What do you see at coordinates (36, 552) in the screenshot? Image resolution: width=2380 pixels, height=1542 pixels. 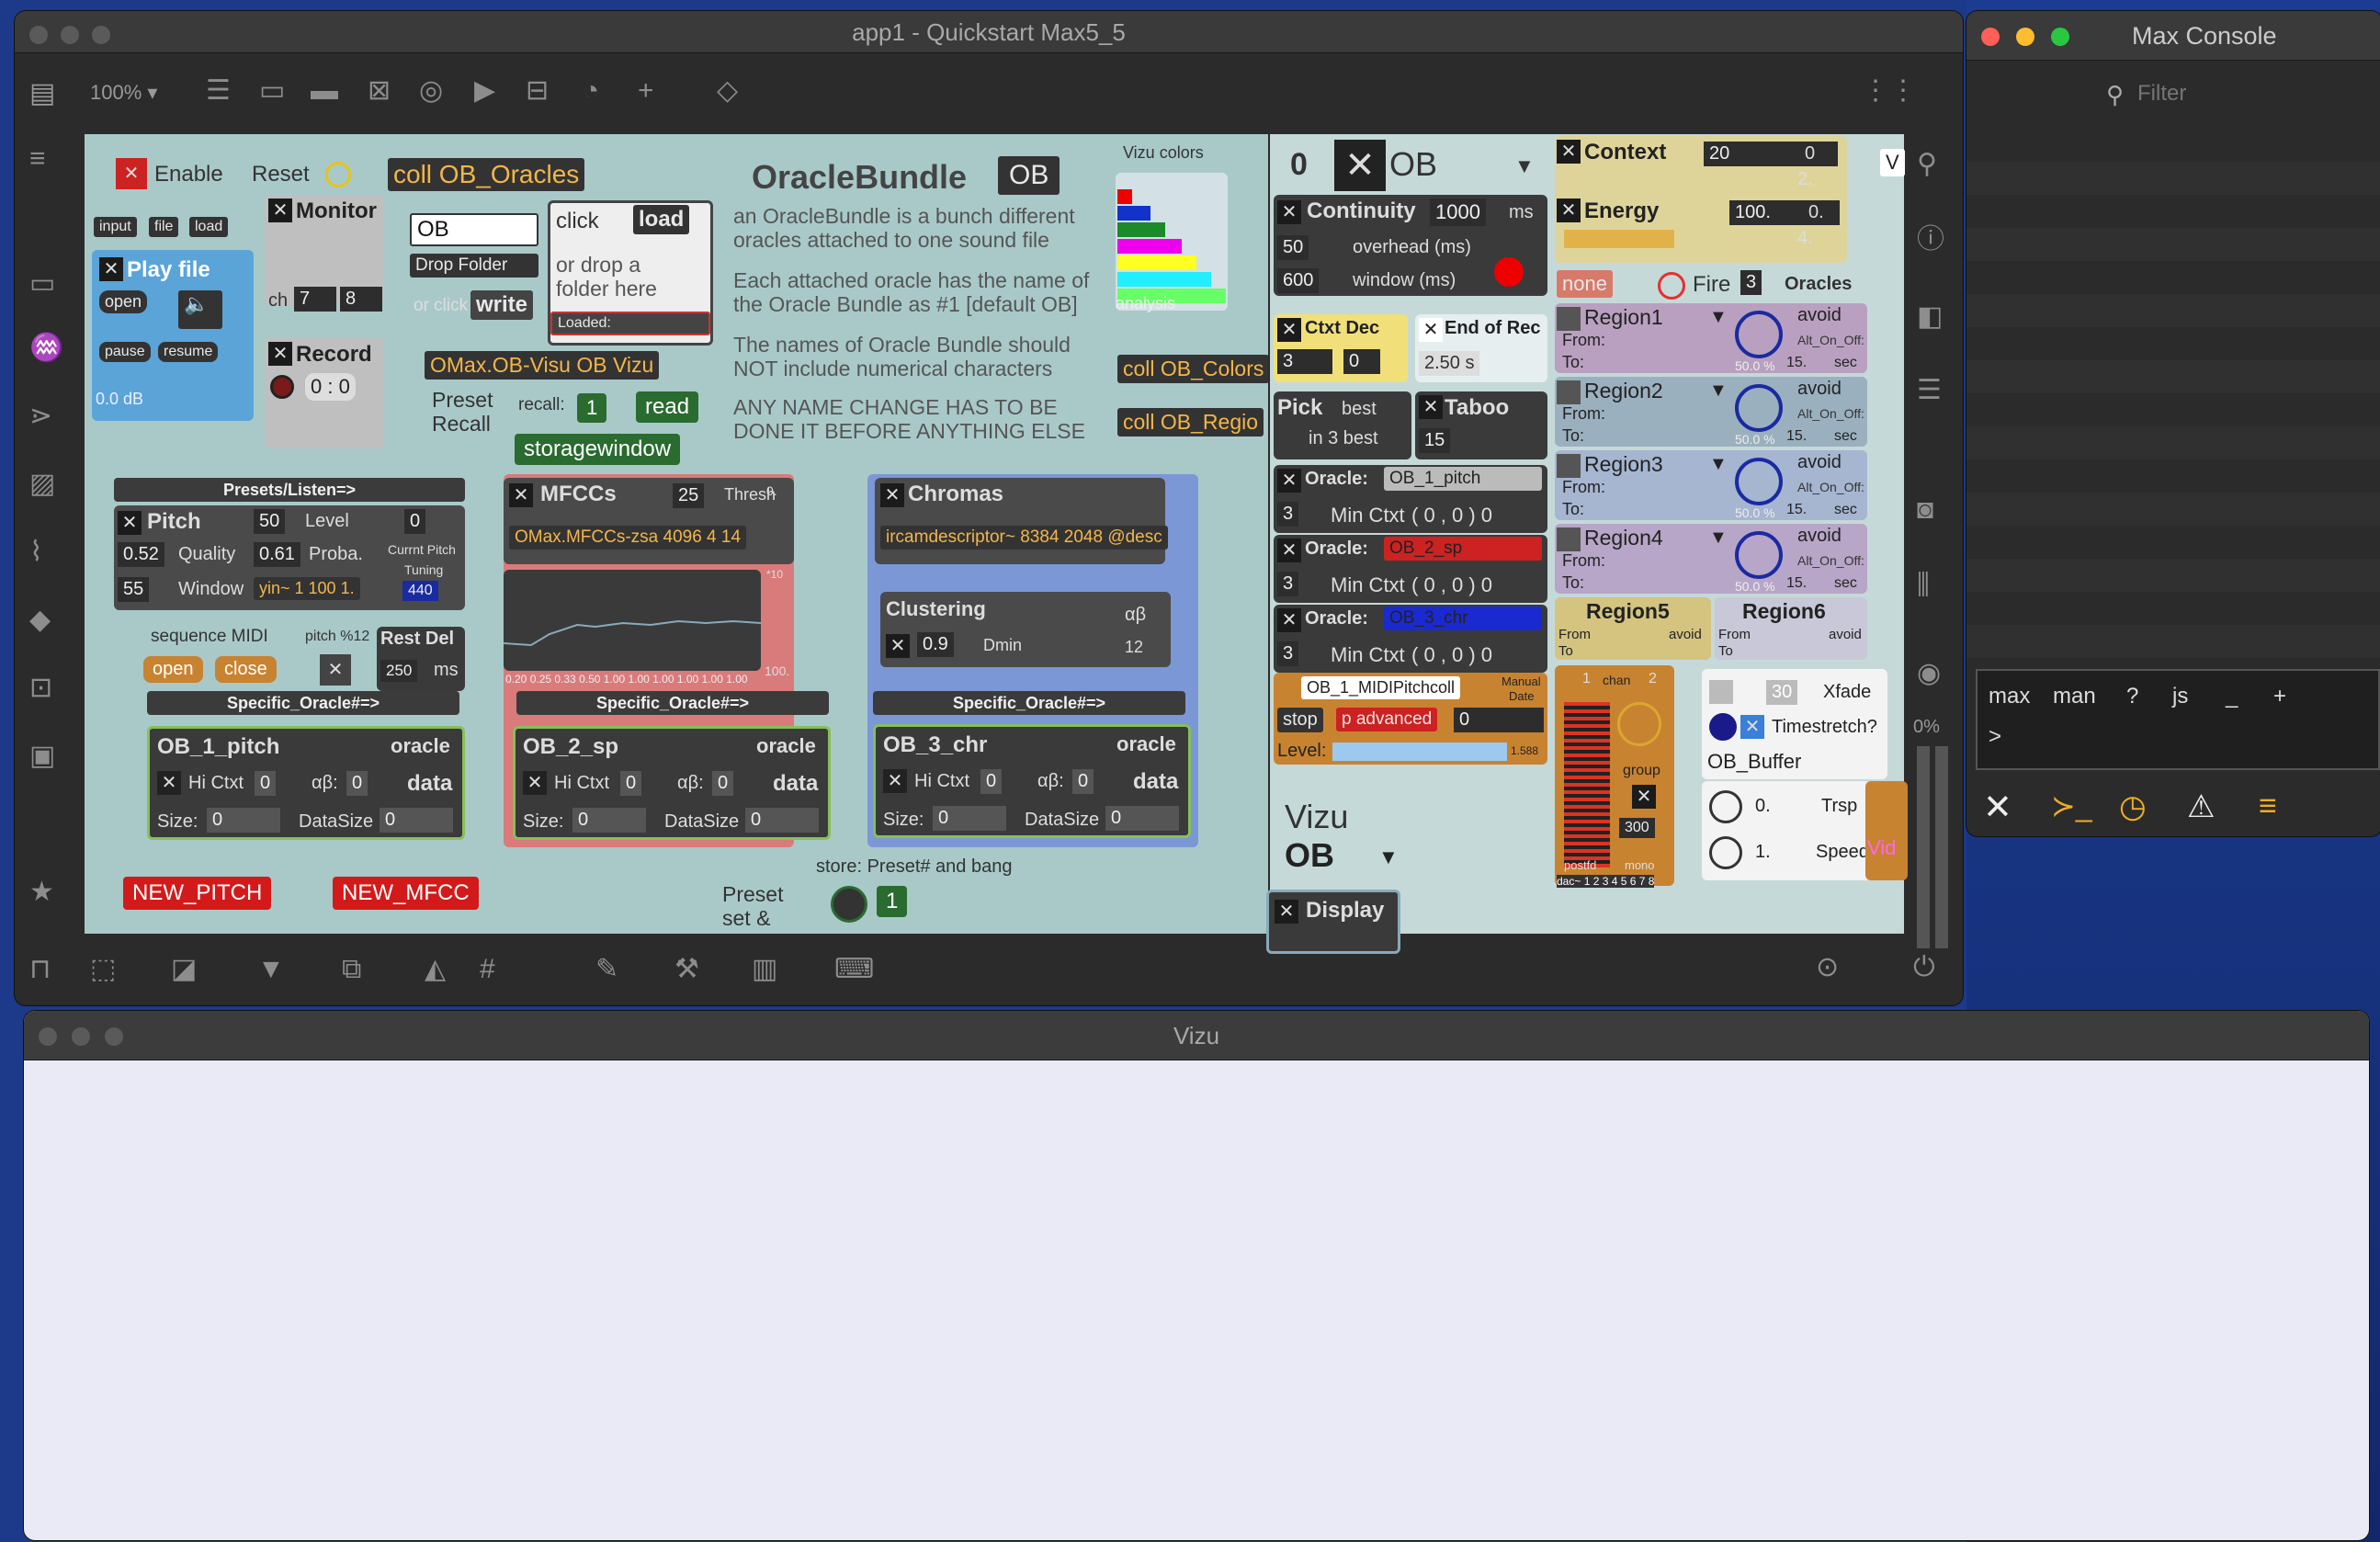 I see `paperclip-icon: ⌇` at bounding box center [36, 552].